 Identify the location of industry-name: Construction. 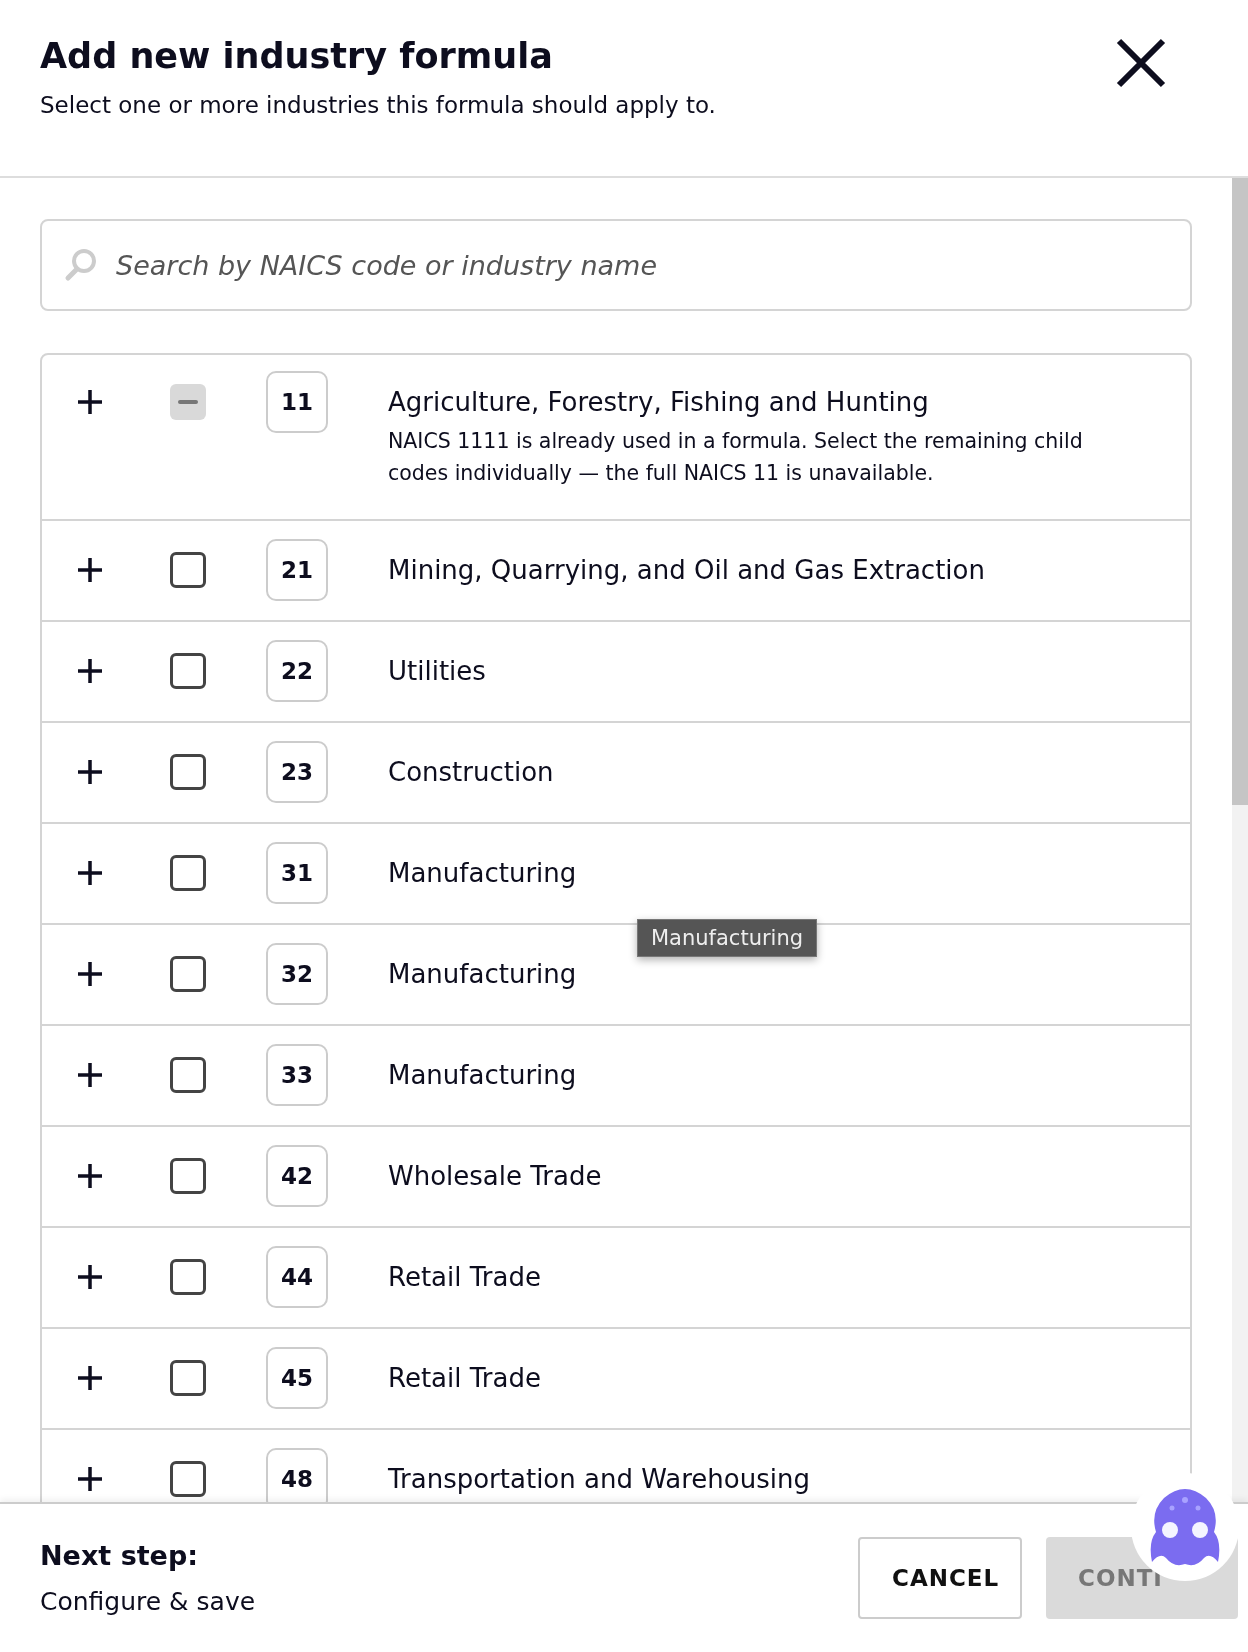
(471, 772).